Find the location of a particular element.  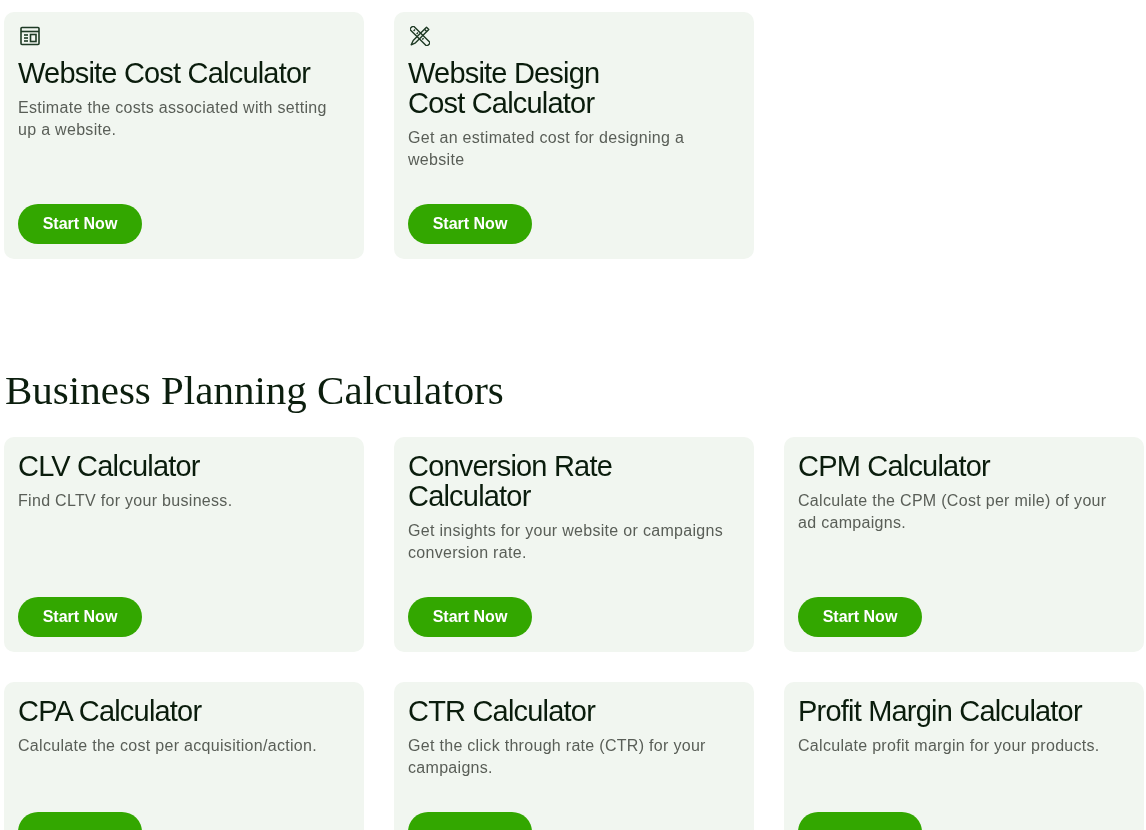

card-title: Website Cost Calculator is located at coordinates (164, 73).